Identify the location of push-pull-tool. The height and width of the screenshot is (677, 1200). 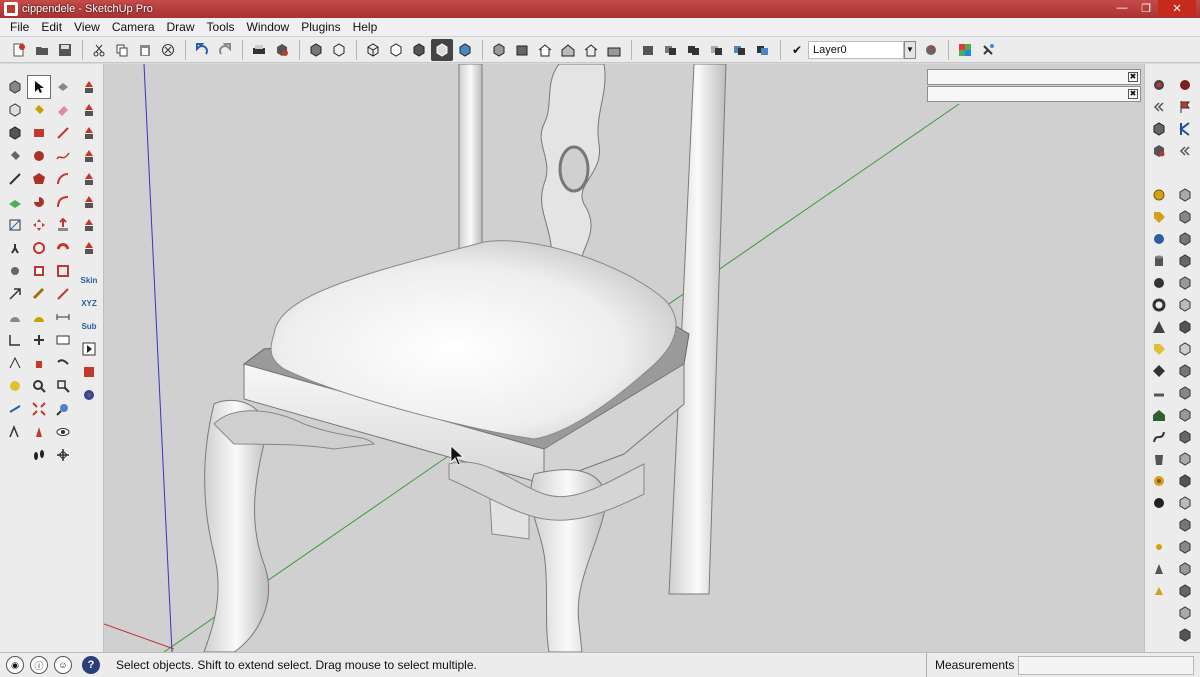
(63, 225).